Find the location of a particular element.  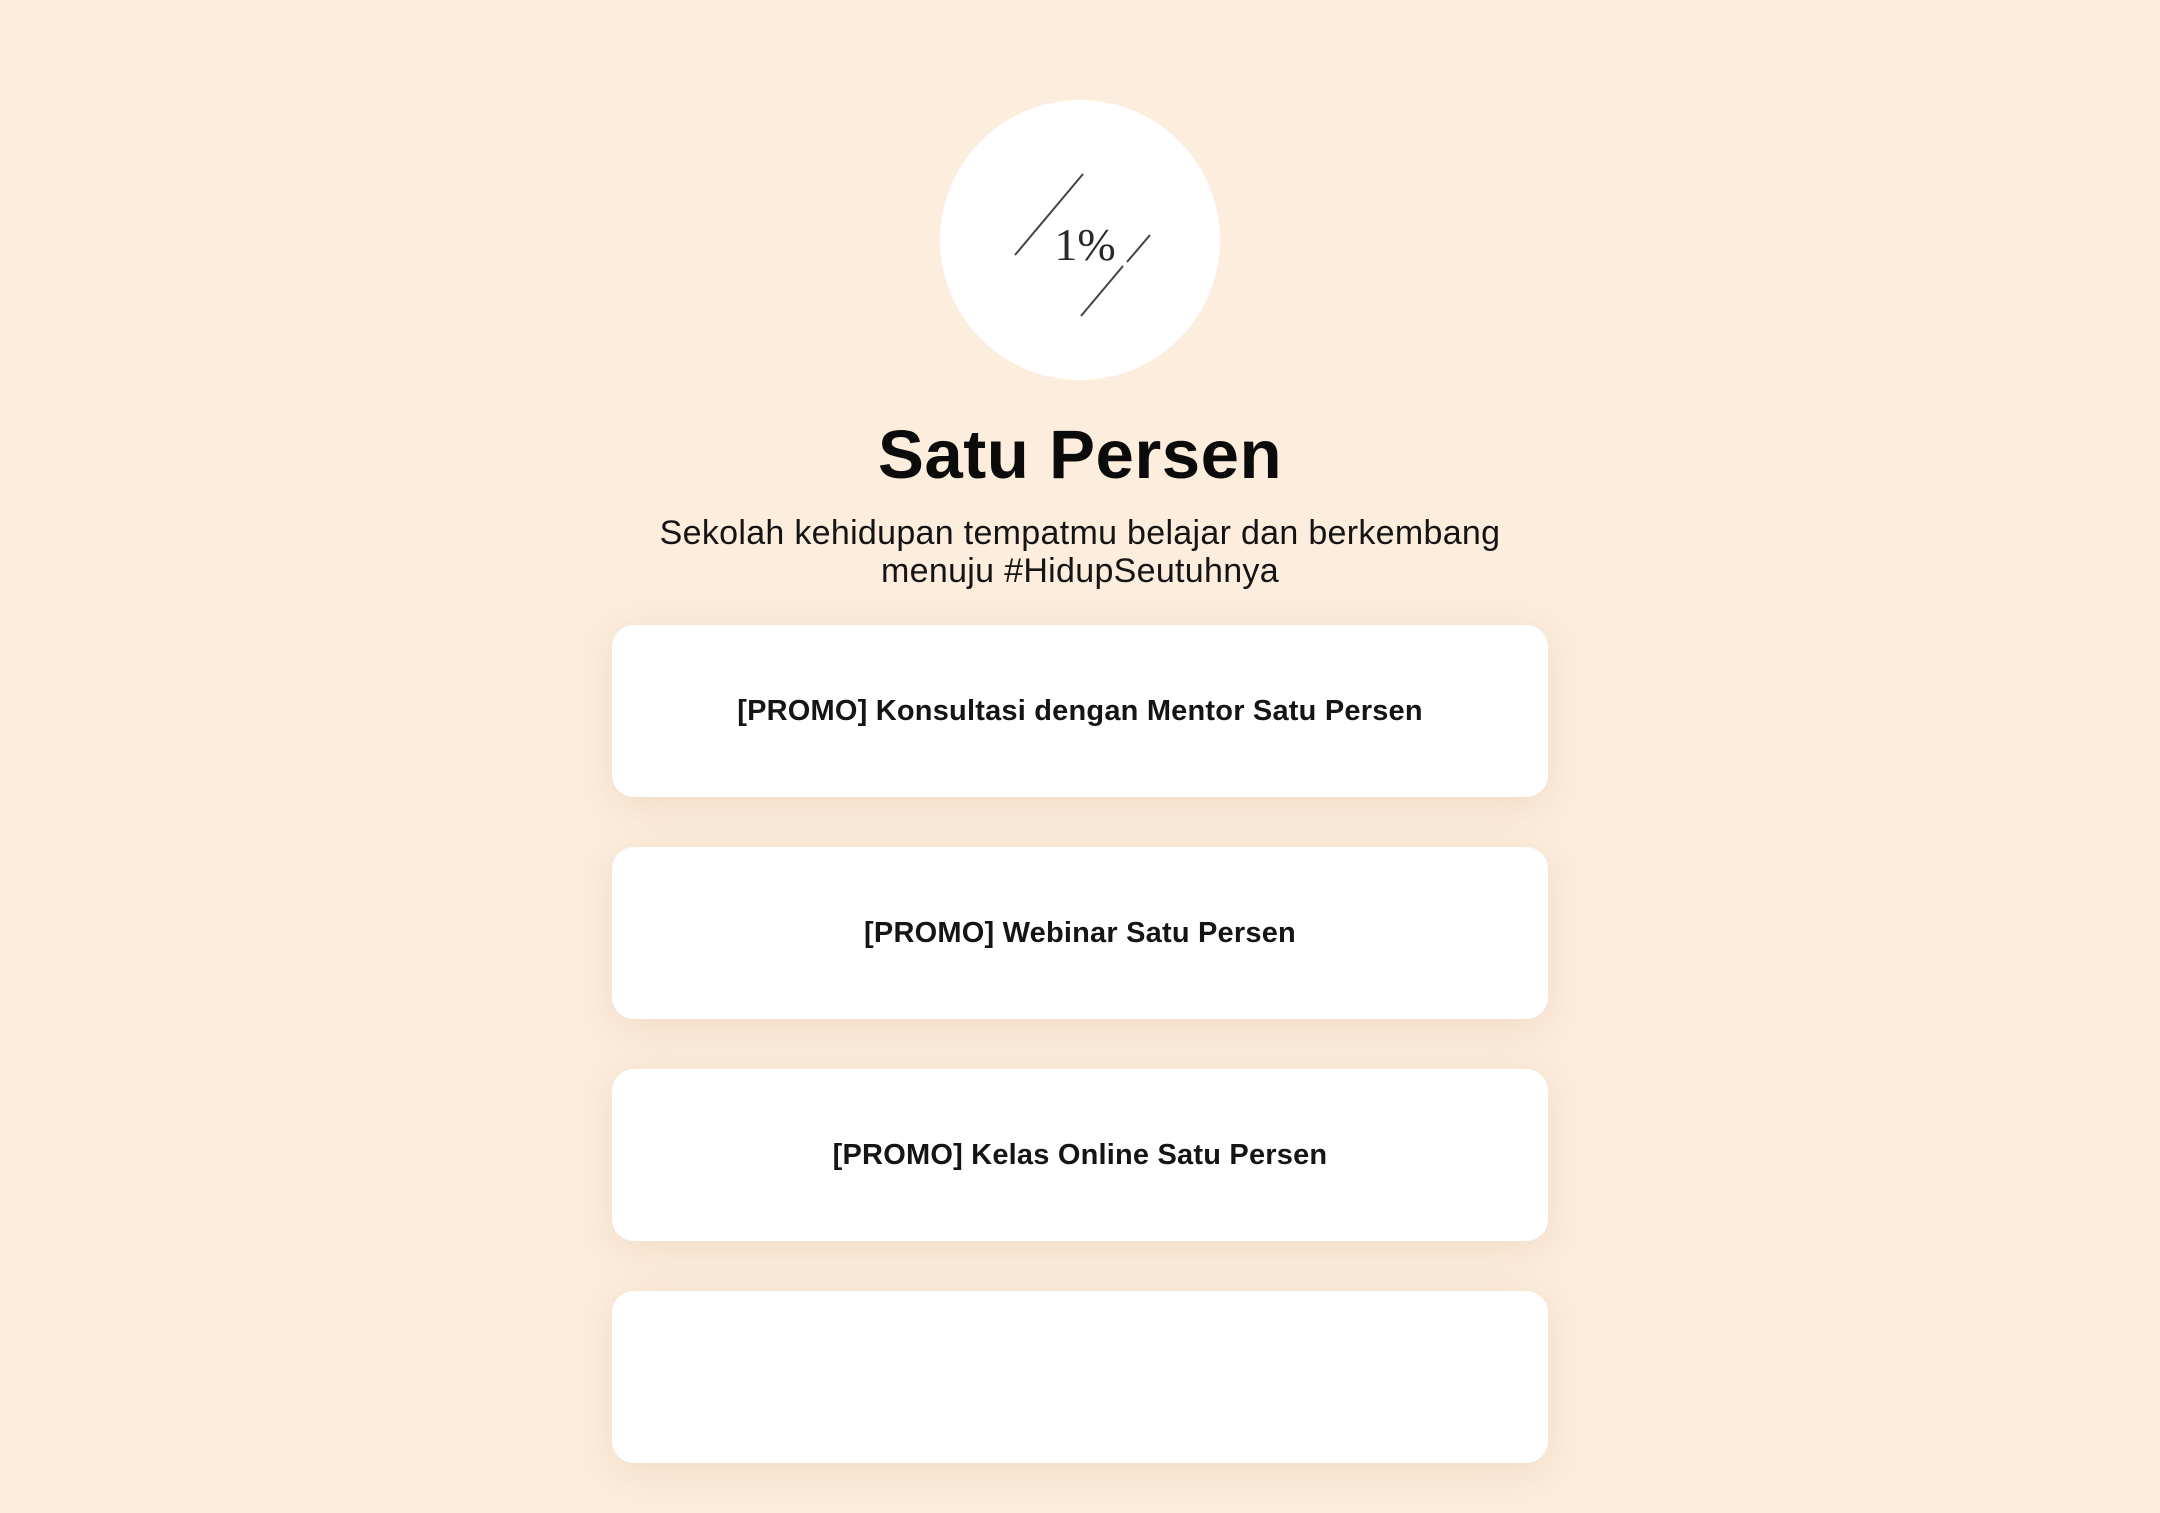

avatar: 1% is located at coordinates (1080, 240).